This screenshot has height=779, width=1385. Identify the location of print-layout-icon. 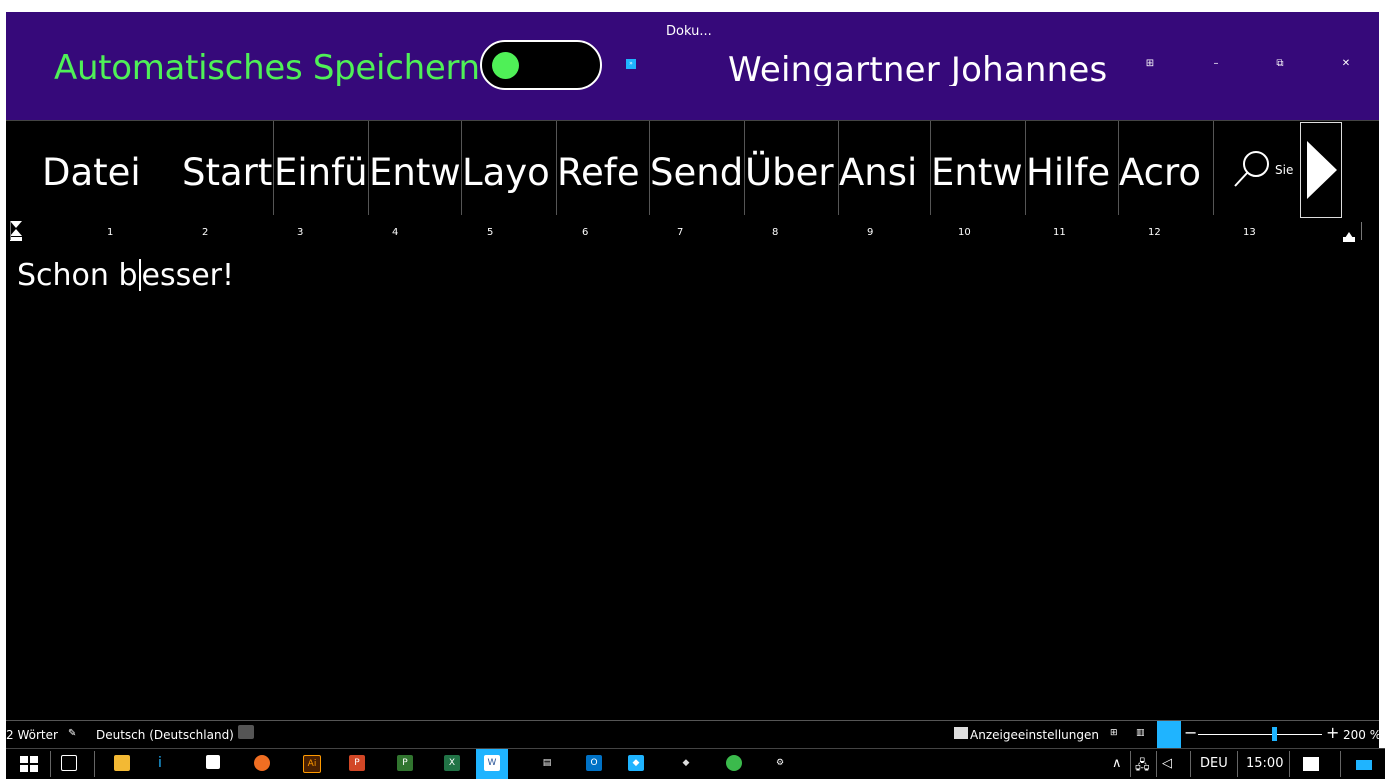
(1169, 735).